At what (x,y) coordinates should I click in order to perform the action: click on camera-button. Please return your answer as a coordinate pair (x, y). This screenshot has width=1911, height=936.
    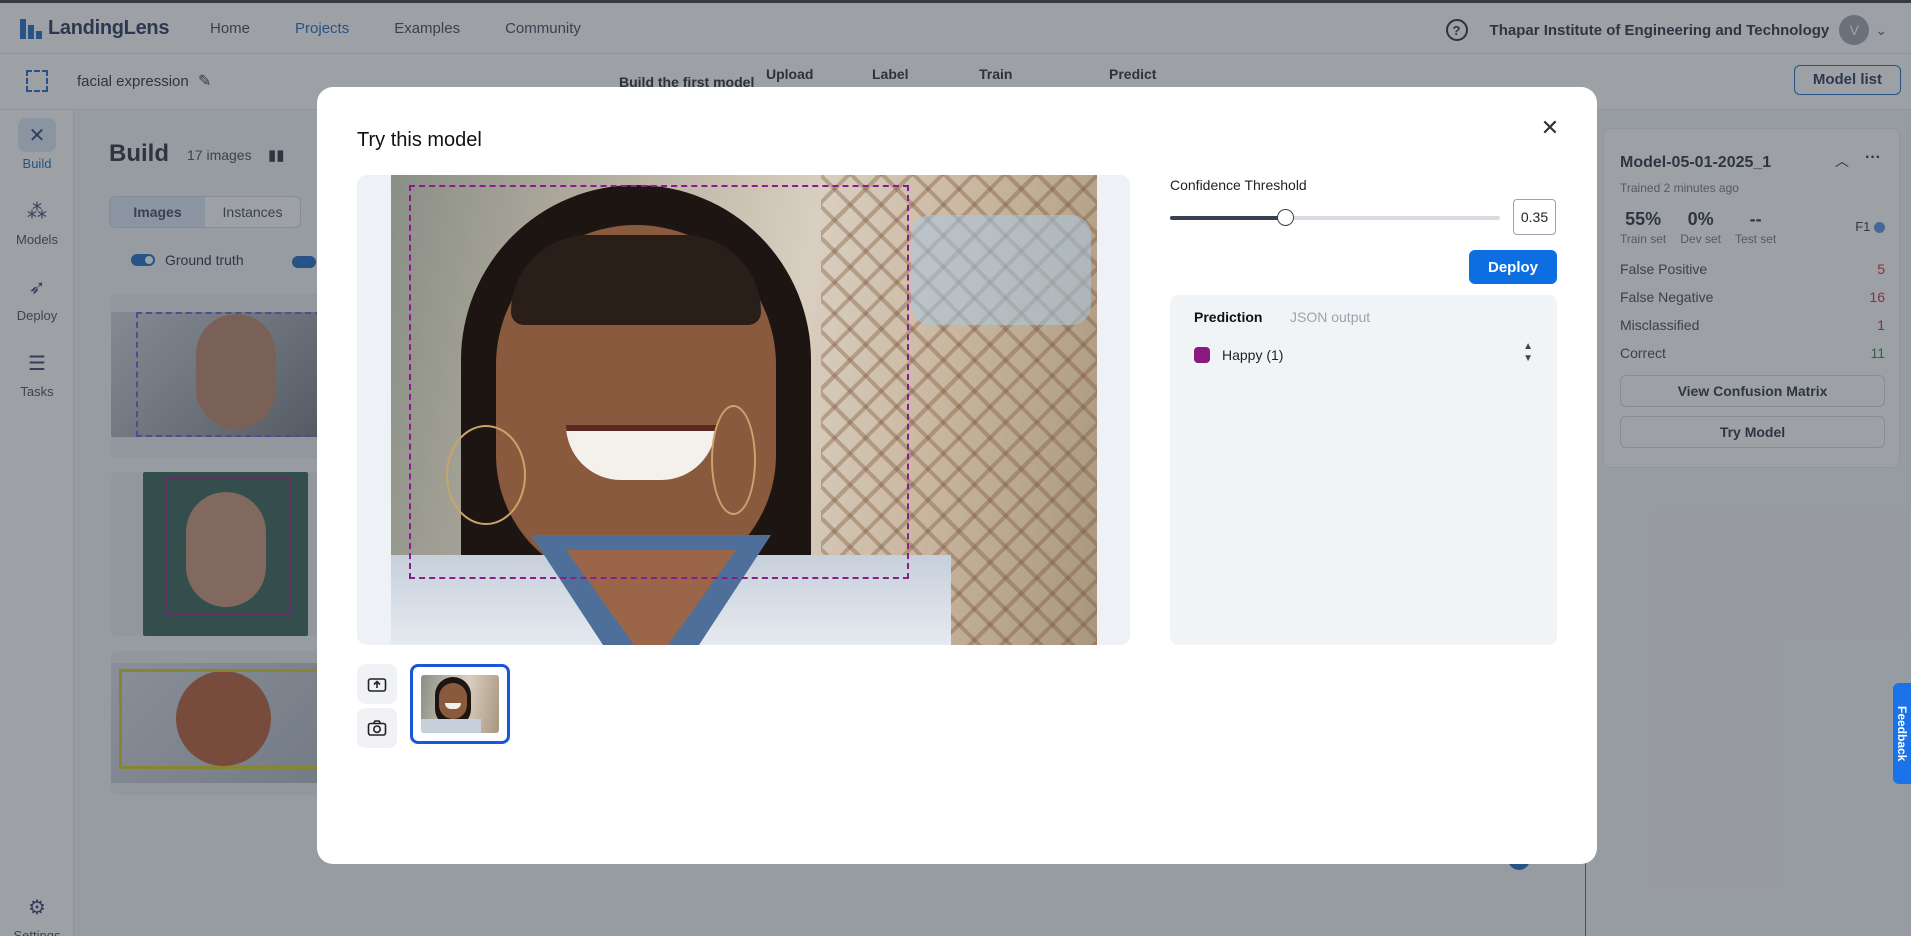
    Looking at the image, I should click on (377, 728).